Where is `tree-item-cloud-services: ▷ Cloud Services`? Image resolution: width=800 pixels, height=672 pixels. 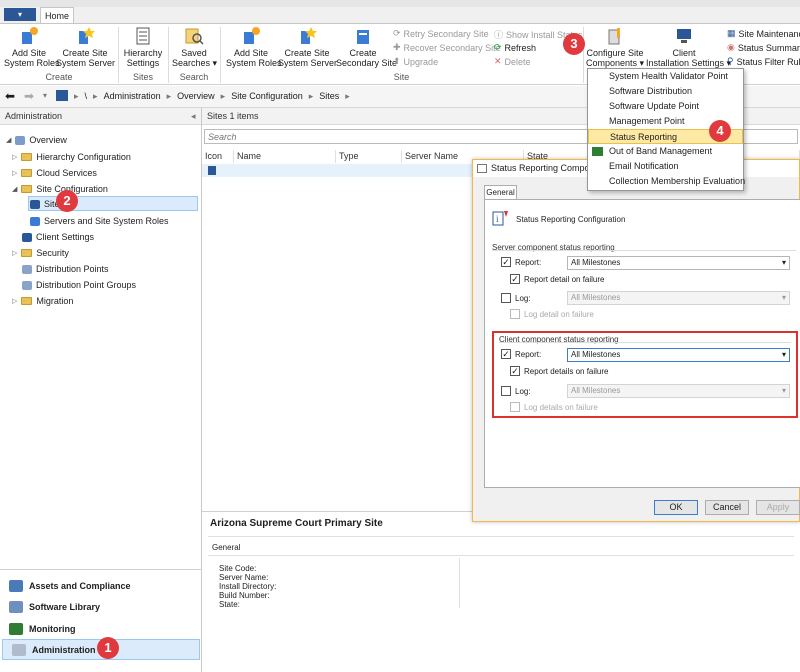 tree-item-cloud-services: ▷ Cloud Services is located at coordinates (54, 173).